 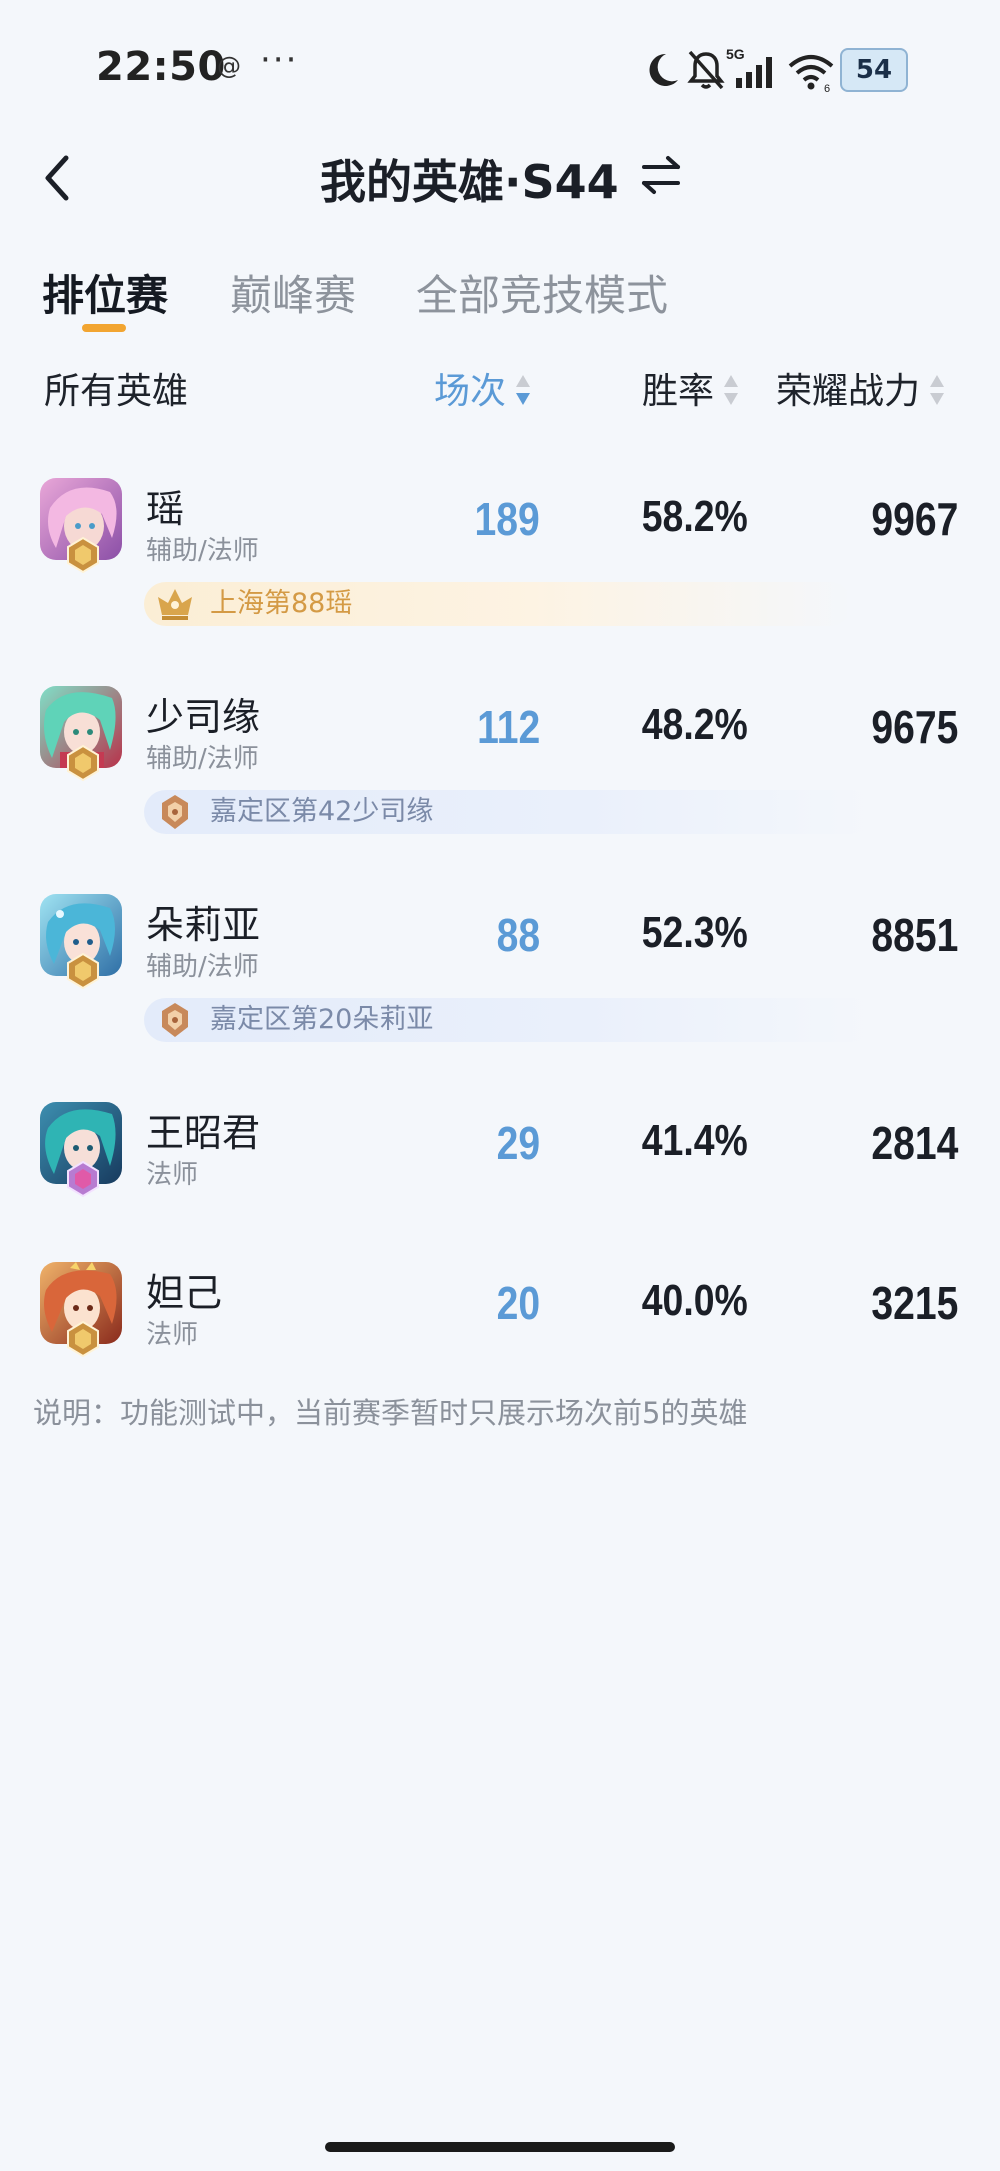 I want to click on bell-off-icon, so click(x=706, y=70).